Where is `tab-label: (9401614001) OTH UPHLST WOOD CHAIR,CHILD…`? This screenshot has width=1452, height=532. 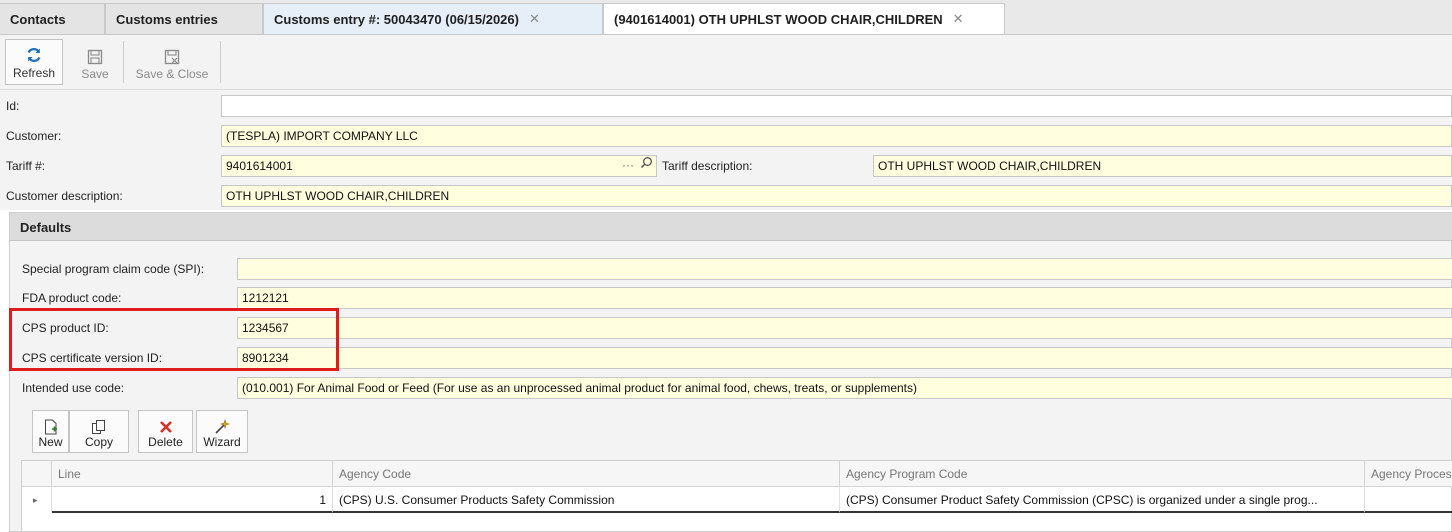
tab-label: (9401614001) OTH UPHLST WOOD CHAIR,CHILD… is located at coordinates (778, 19).